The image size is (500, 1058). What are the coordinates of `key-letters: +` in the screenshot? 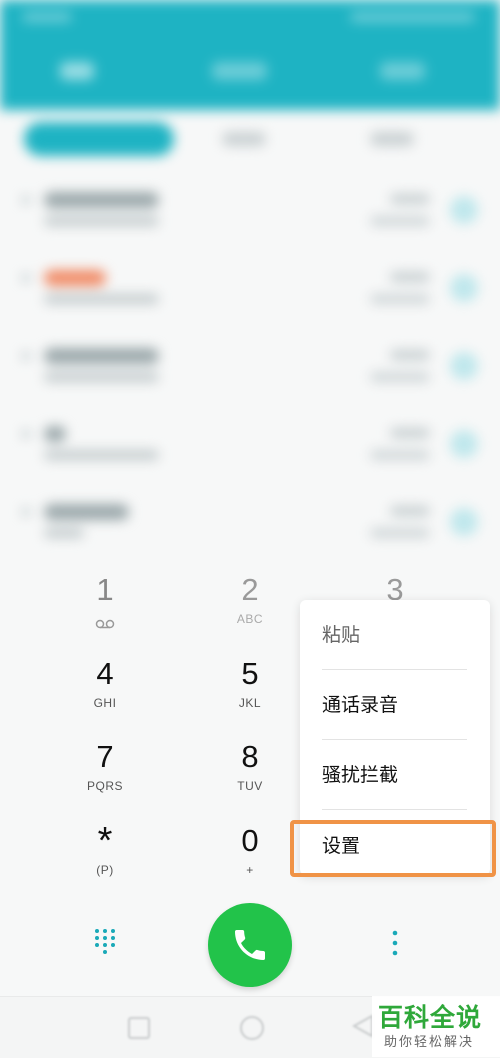 It's located at (250, 870).